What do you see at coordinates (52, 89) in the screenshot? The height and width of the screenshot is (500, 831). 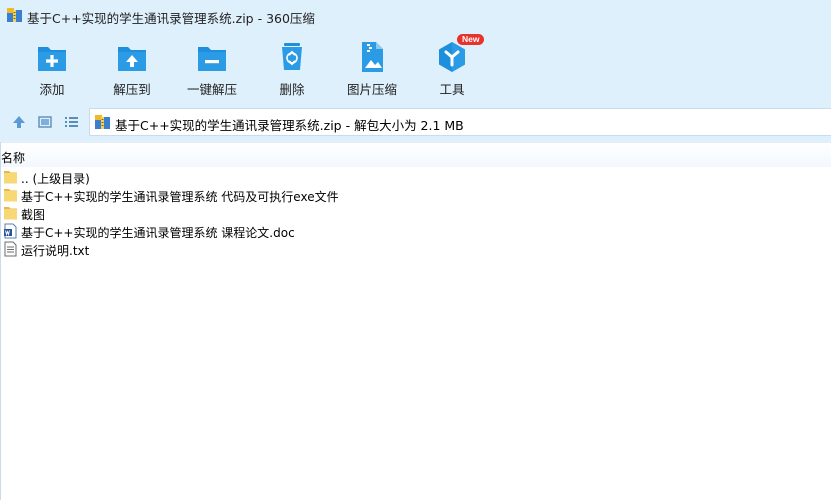 I see `add-label: 添加` at bounding box center [52, 89].